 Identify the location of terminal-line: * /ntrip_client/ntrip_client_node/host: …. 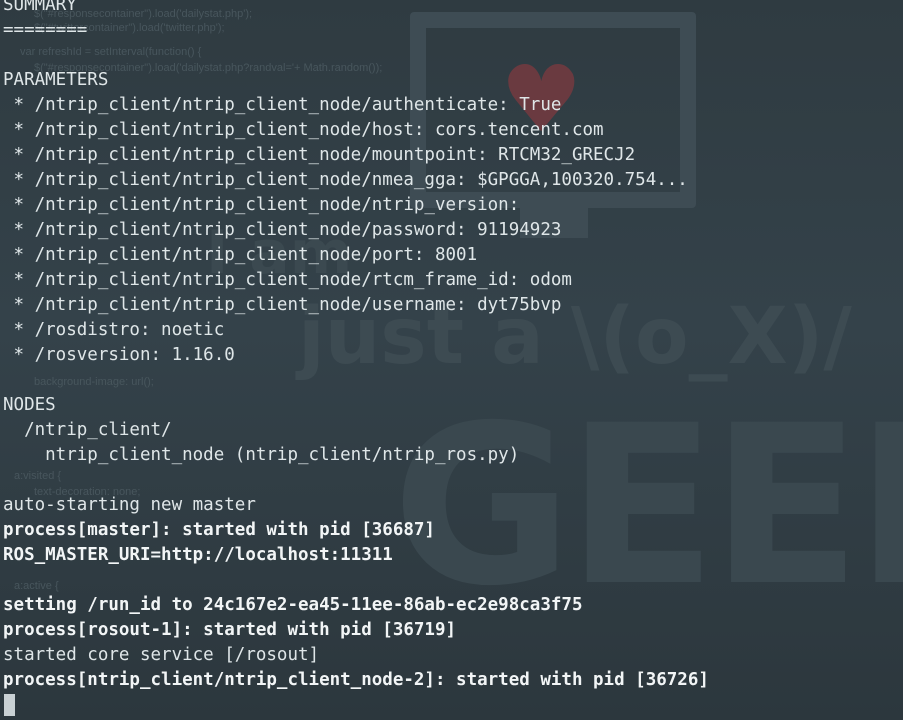
(303, 130).